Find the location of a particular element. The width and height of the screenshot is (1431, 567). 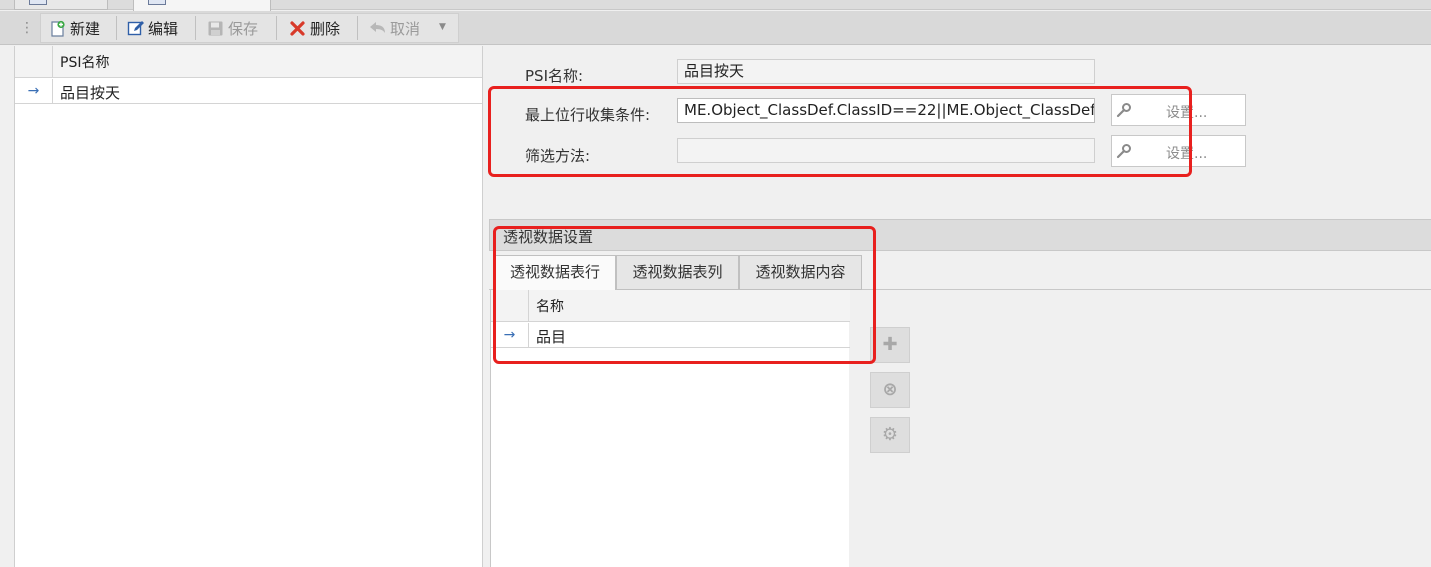

toolbar-button-group: 新建 编辑 保存 删除 取消 ▼ is located at coordinates (249, 28).